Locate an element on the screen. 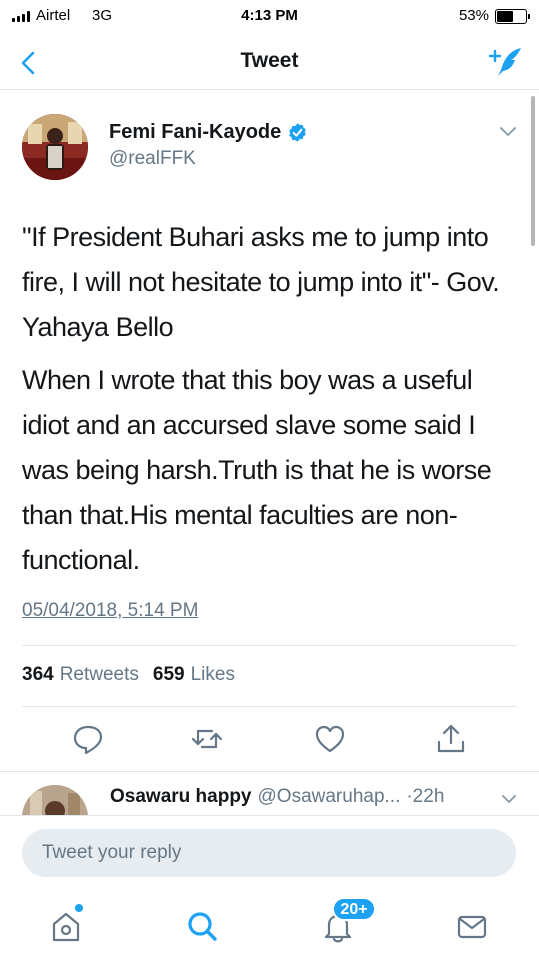  reply-header: Osawaru happy @Osawaruhap... ·22h is located at coordinates (277, 797).